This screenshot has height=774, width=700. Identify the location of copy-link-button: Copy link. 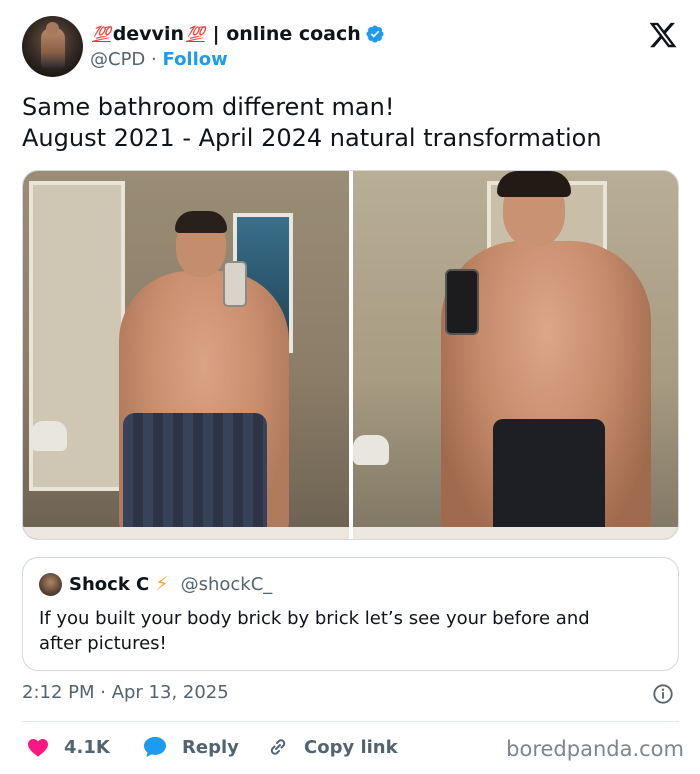
(332, 747).